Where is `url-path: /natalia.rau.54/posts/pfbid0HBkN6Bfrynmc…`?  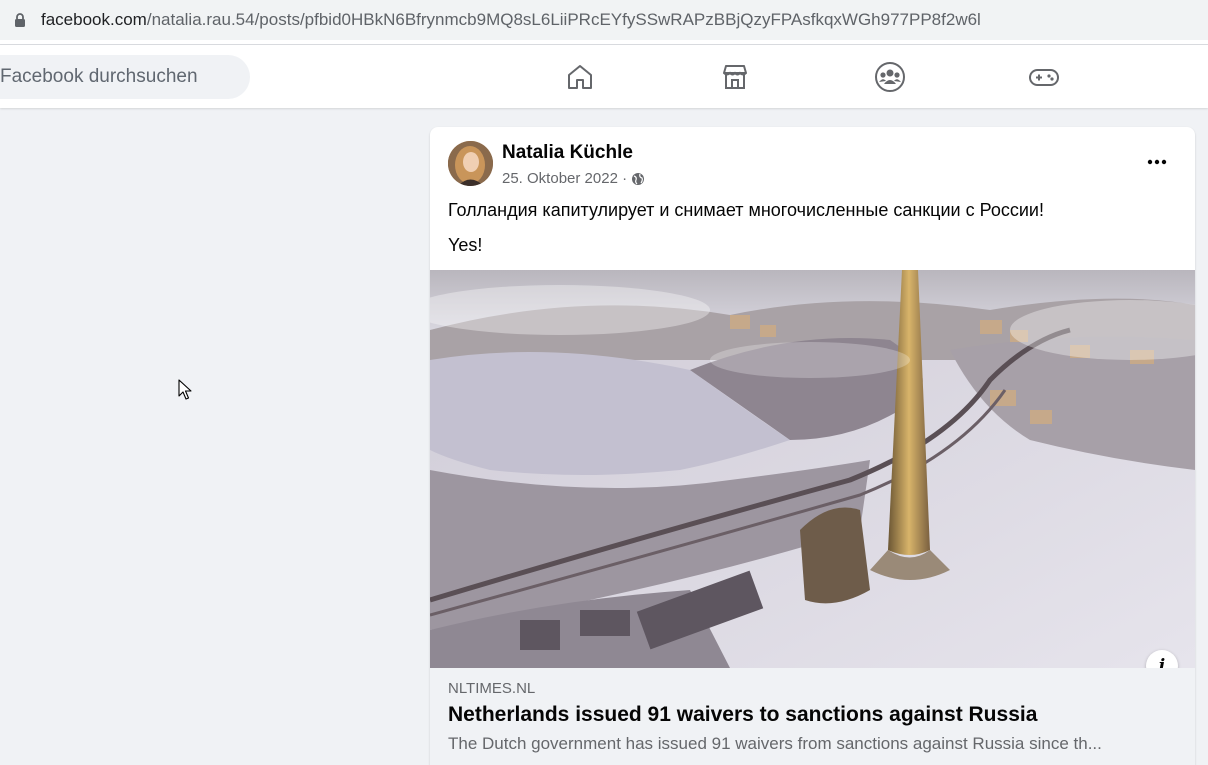
url-path: /natalia.rau.54/posts/pfbid0HBkN6Bfrynmc… is located at coordinates (563, 19).